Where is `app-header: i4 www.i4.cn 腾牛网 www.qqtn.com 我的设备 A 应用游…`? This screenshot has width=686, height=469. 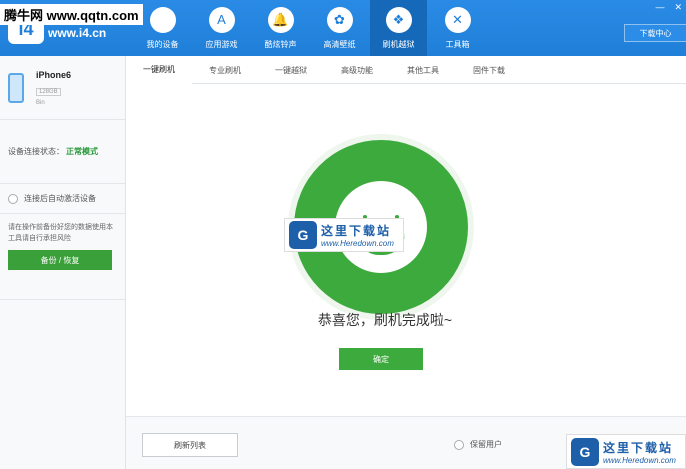
app-header: i4 www.i4.cn 腾牛网 www.qqtn.com 我的设备 A 应用游… is located at coordinates (343, 28).